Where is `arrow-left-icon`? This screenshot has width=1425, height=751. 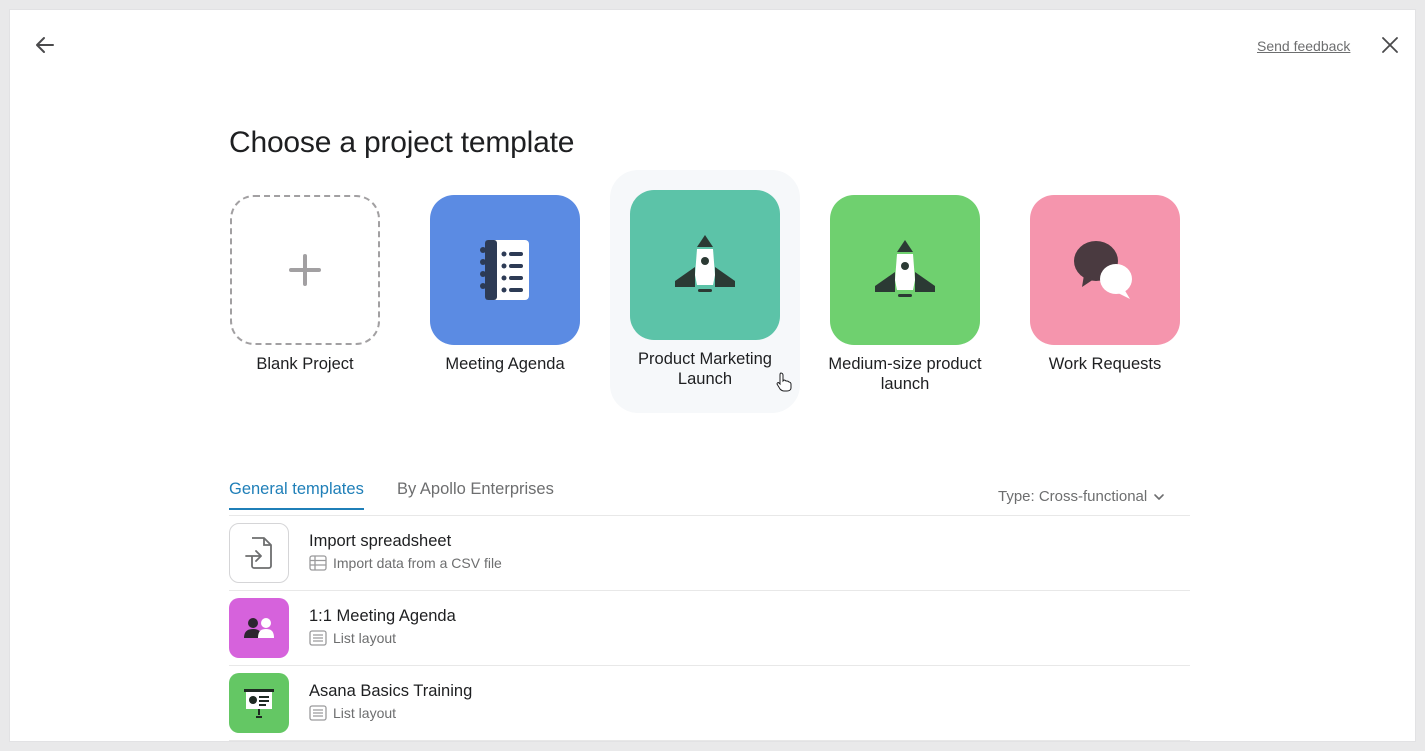 arrow-left-icon is located at coordinates (45, 45).